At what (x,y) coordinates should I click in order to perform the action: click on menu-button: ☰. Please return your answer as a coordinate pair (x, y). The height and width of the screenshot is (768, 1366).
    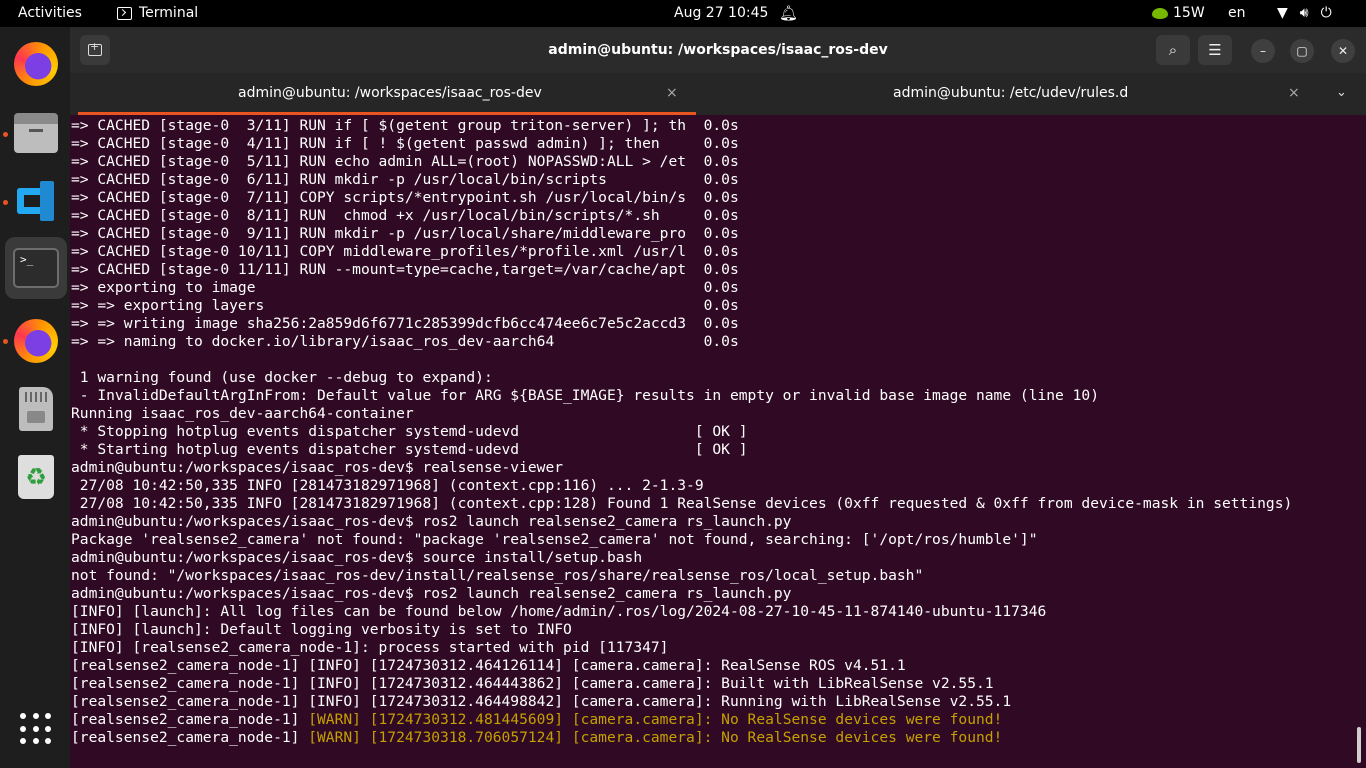
    Looking at the image, I should click on (1215, 50).